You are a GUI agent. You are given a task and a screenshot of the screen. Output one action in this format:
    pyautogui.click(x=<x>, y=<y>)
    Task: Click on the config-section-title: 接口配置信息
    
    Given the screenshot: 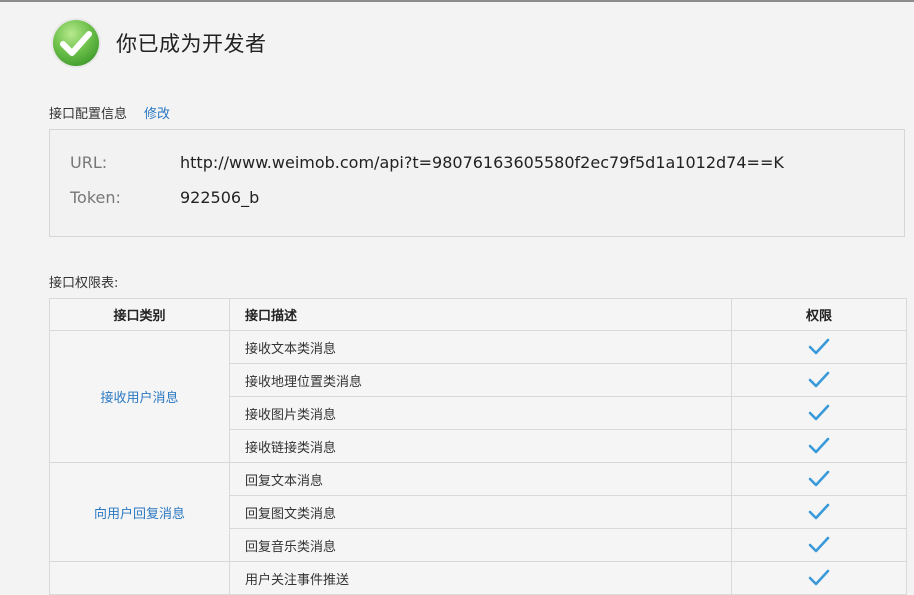 What is the action you would take?
    pyautogui.click(x=88, y=114)
    